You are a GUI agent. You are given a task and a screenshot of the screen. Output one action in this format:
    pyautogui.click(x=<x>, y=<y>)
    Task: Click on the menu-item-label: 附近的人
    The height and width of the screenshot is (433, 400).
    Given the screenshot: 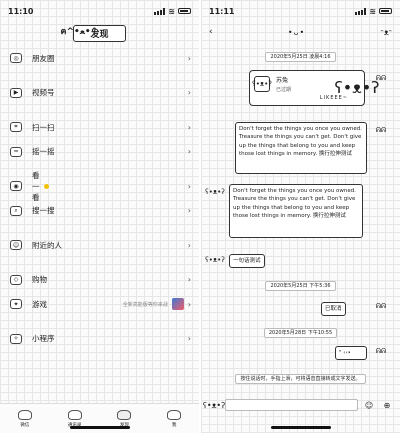 What is the action you would take?
    pyautogui.click(x=47, y=245)
    